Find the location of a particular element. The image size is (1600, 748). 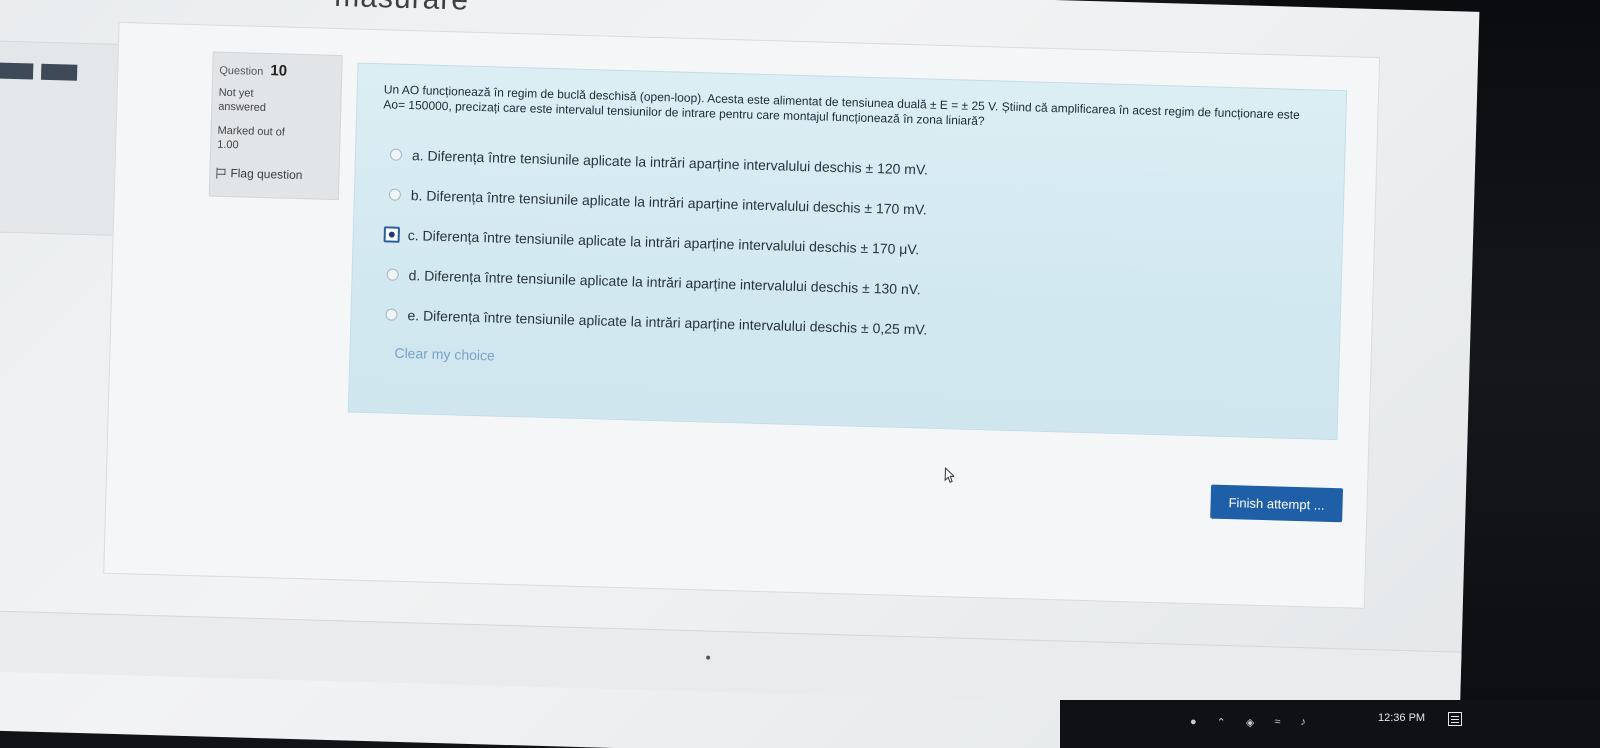

flag-label: Flag question is located at coordinates (266, 174).